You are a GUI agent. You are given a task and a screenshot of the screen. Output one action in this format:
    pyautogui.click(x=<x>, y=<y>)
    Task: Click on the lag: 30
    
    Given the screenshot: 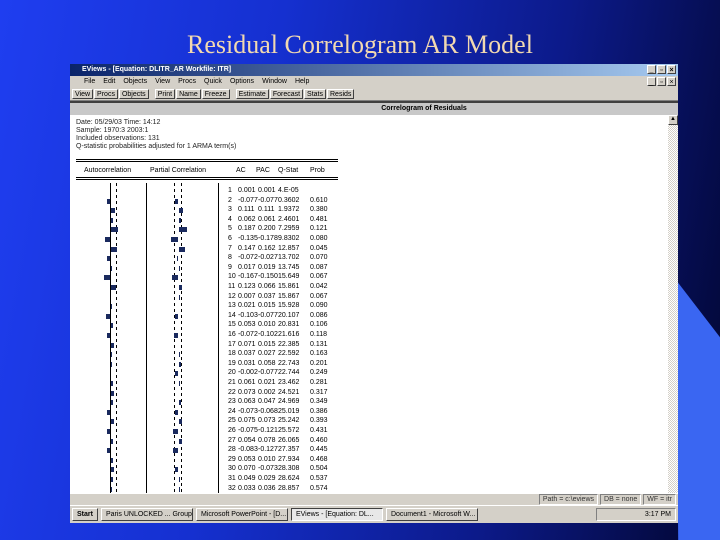 What is the action you would take?
    pyautogui.click(x=232, y=469)
    